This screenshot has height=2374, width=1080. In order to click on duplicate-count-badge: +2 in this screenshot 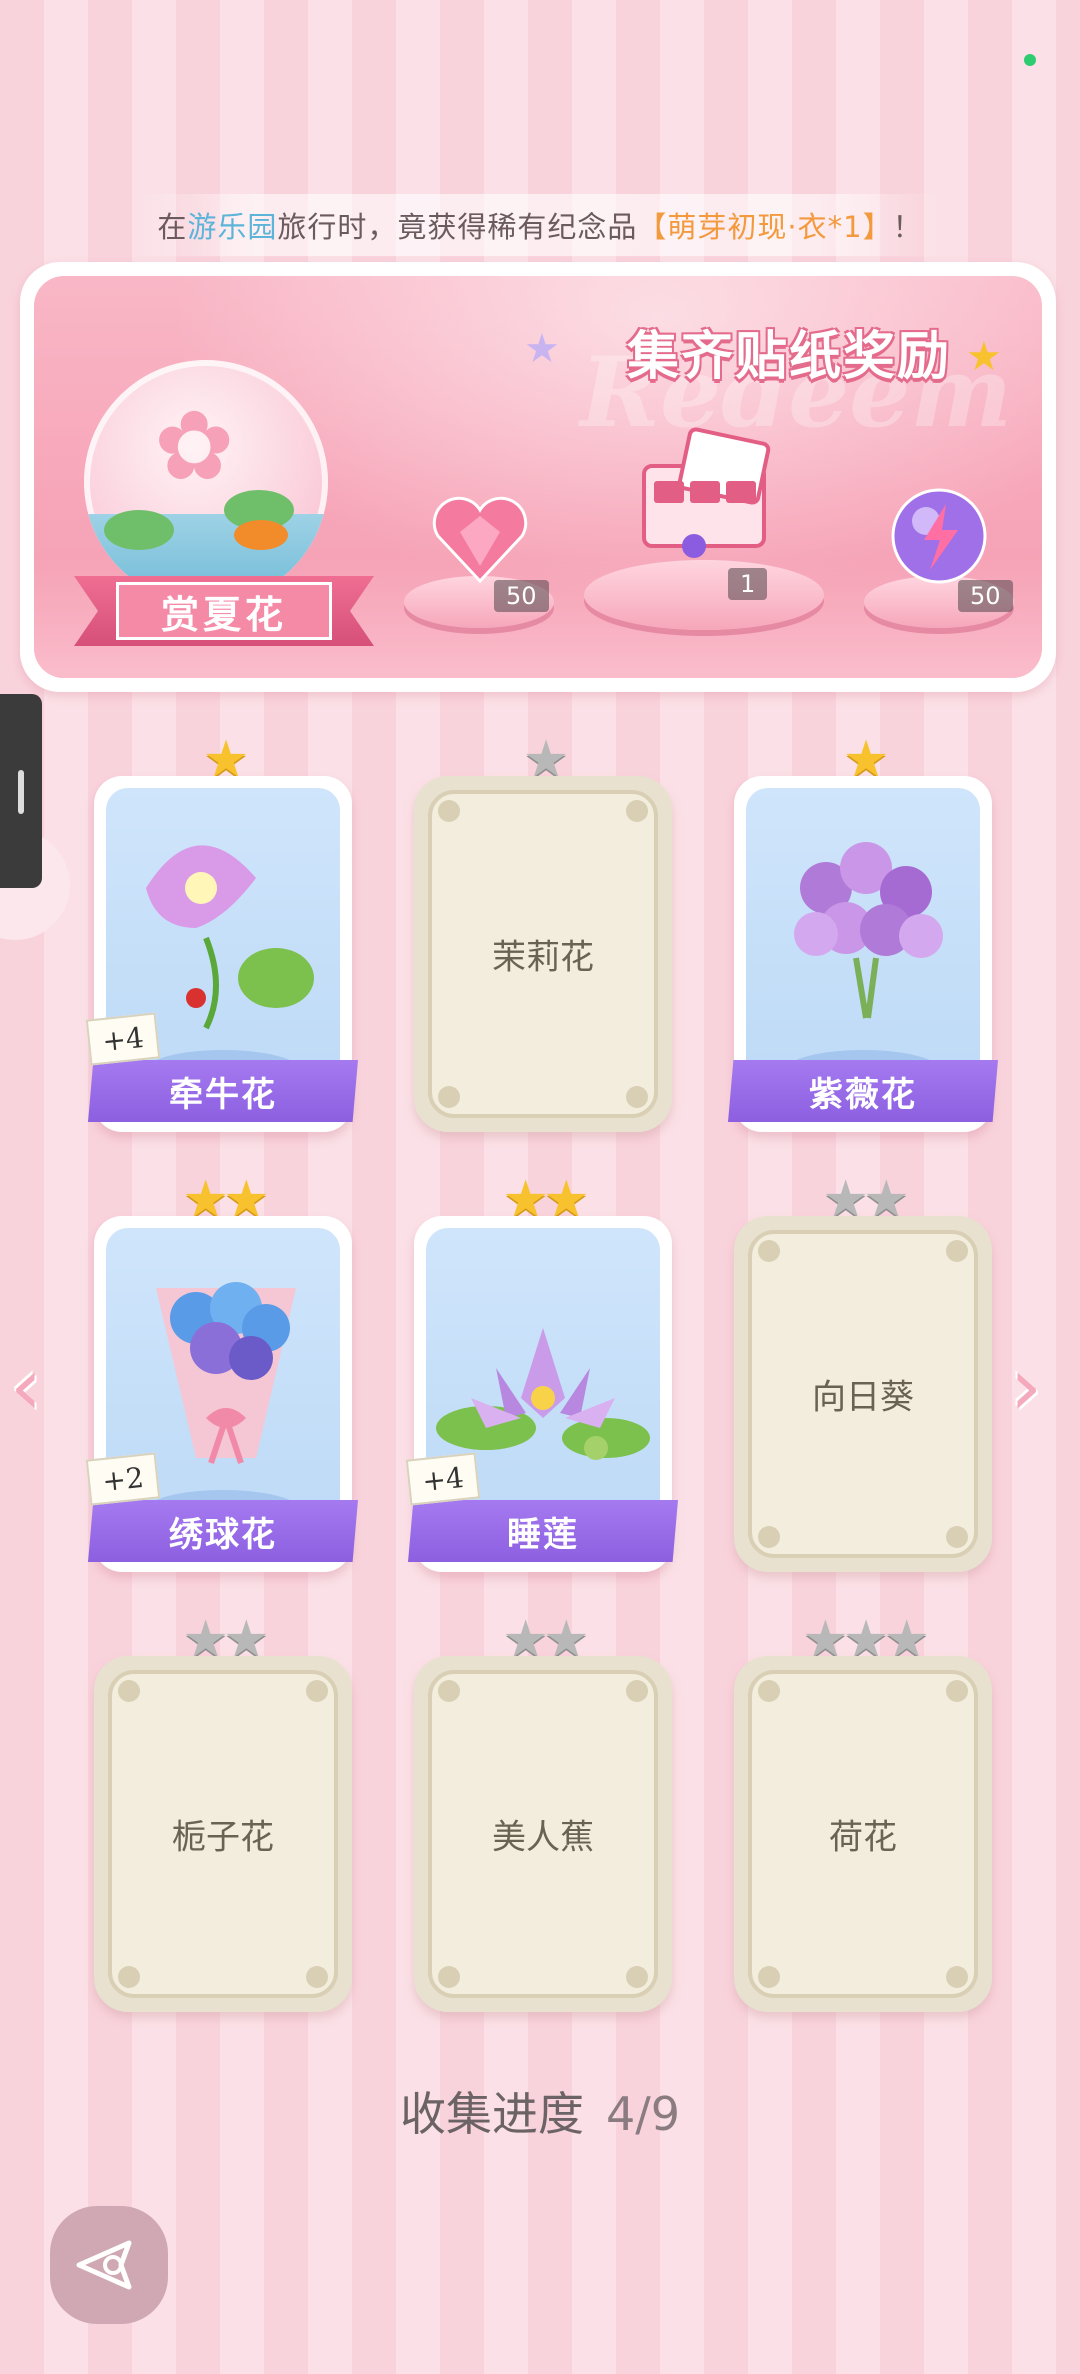, I will do `click(123, 1479)`.